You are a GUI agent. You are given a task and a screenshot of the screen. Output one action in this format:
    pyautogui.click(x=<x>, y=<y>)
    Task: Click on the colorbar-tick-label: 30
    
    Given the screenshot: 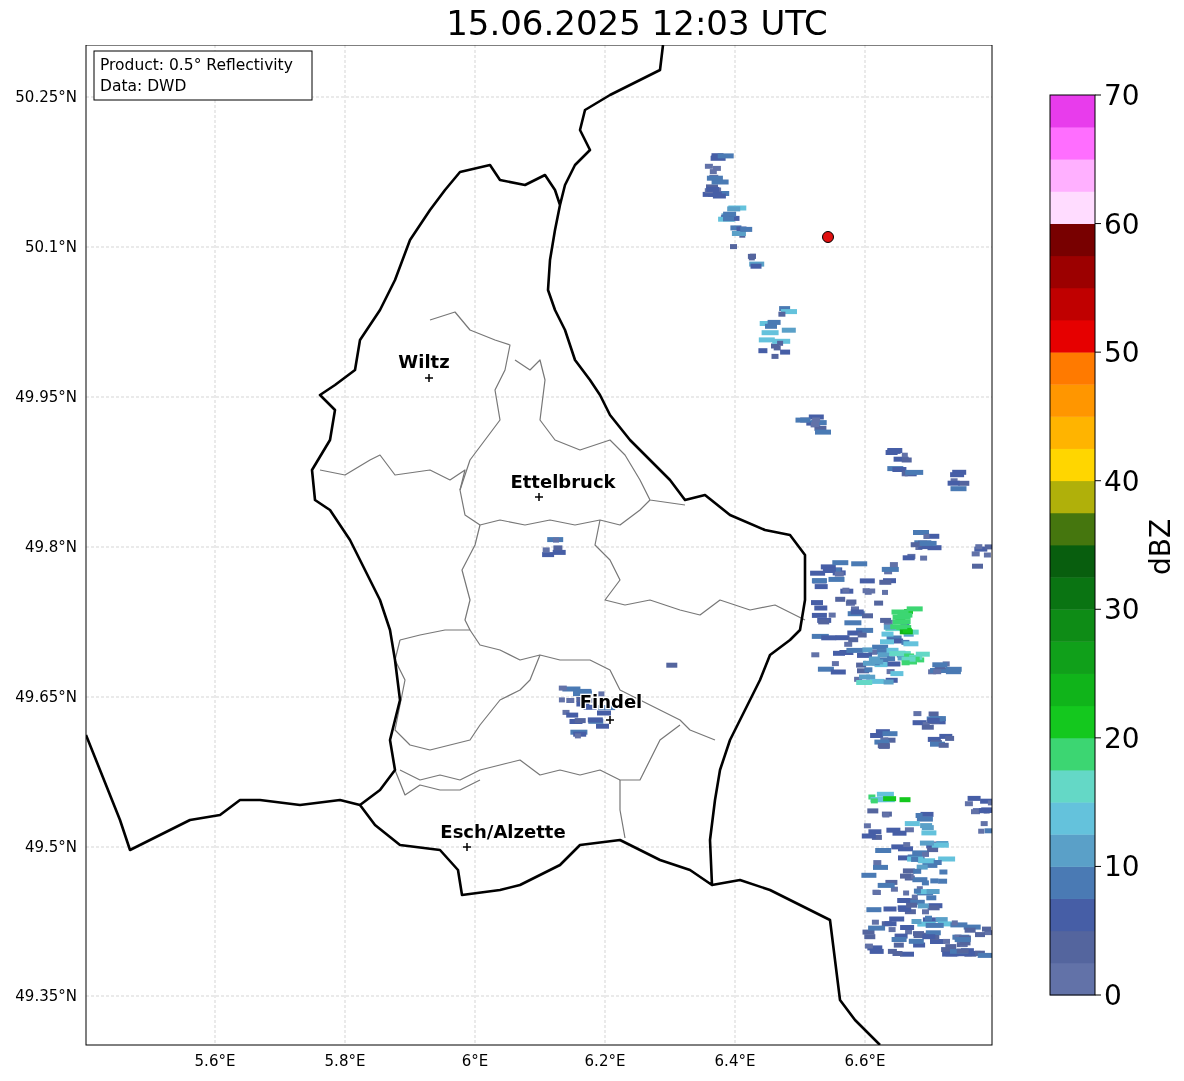 What is the action you would take?
    pyautogui.click(x=1122, y=610)
    